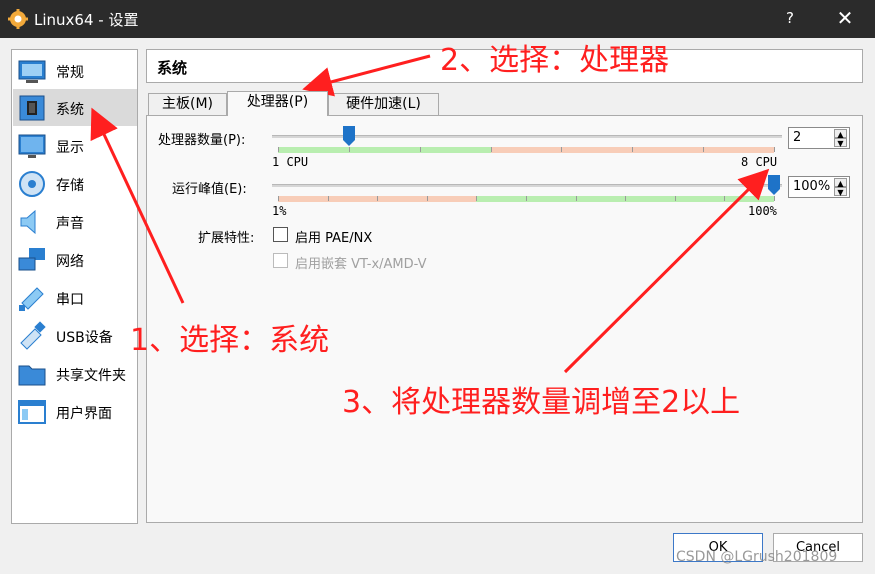 The image size is (875, 574). Describe the element at coordinates (32, 71) in the screenshot. I see `general-icon` at that location.